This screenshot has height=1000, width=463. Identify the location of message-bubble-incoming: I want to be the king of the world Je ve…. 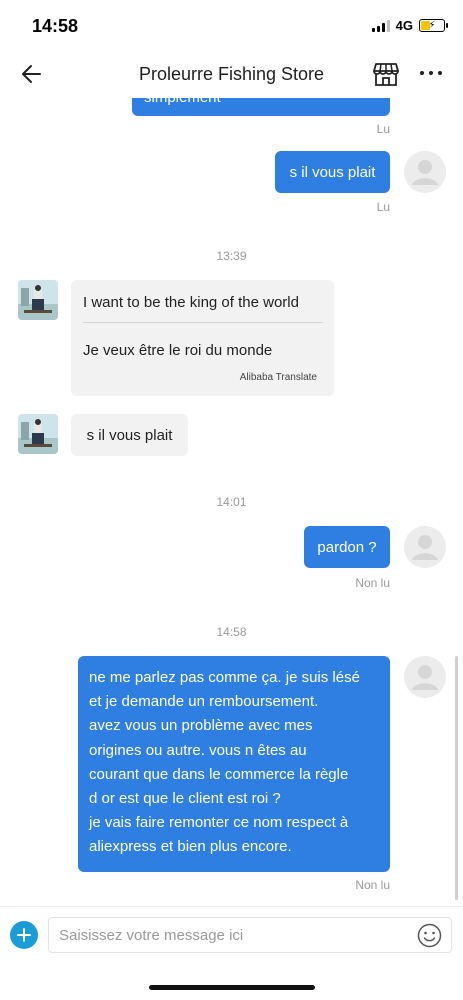
(202, 338).